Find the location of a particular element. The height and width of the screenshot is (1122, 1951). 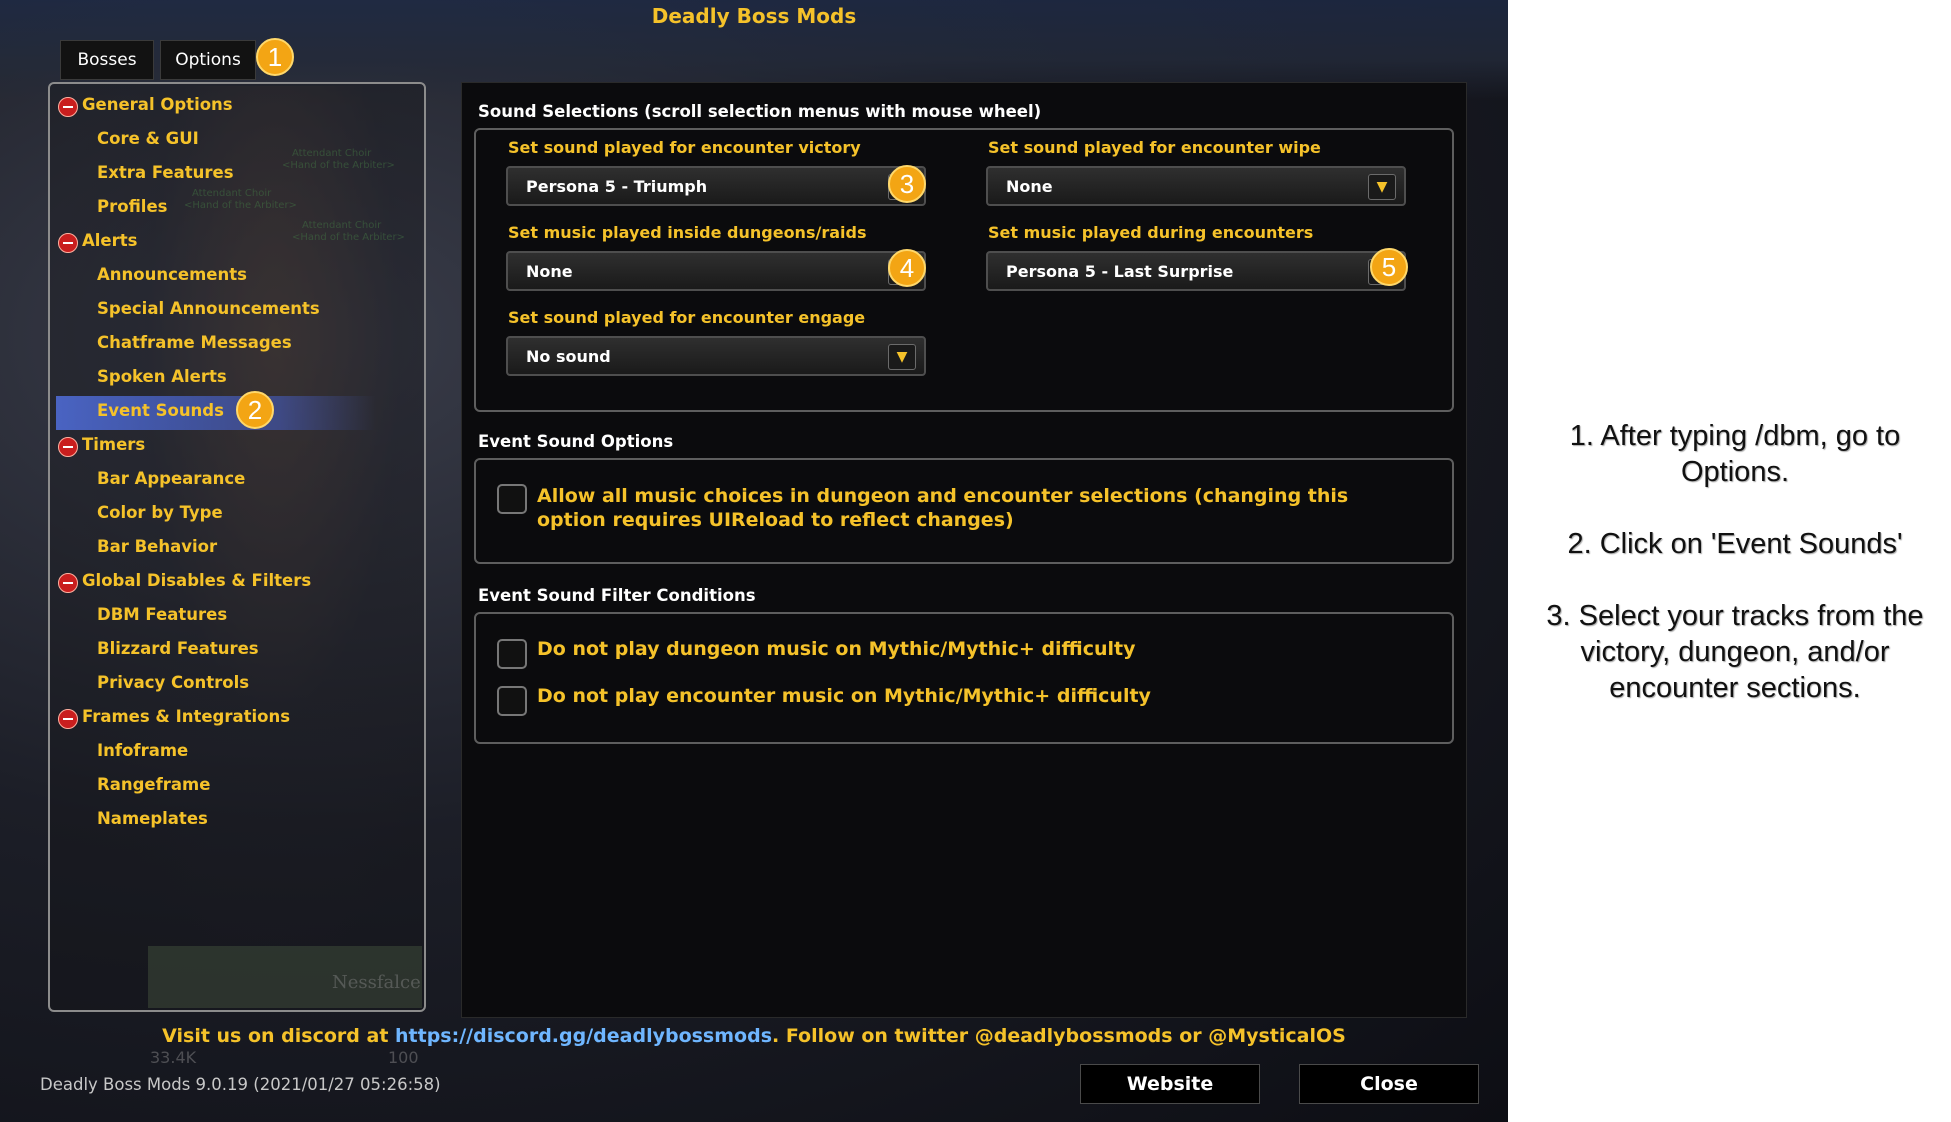

tree-group-0: General Options is located at coordinates (157, 104).